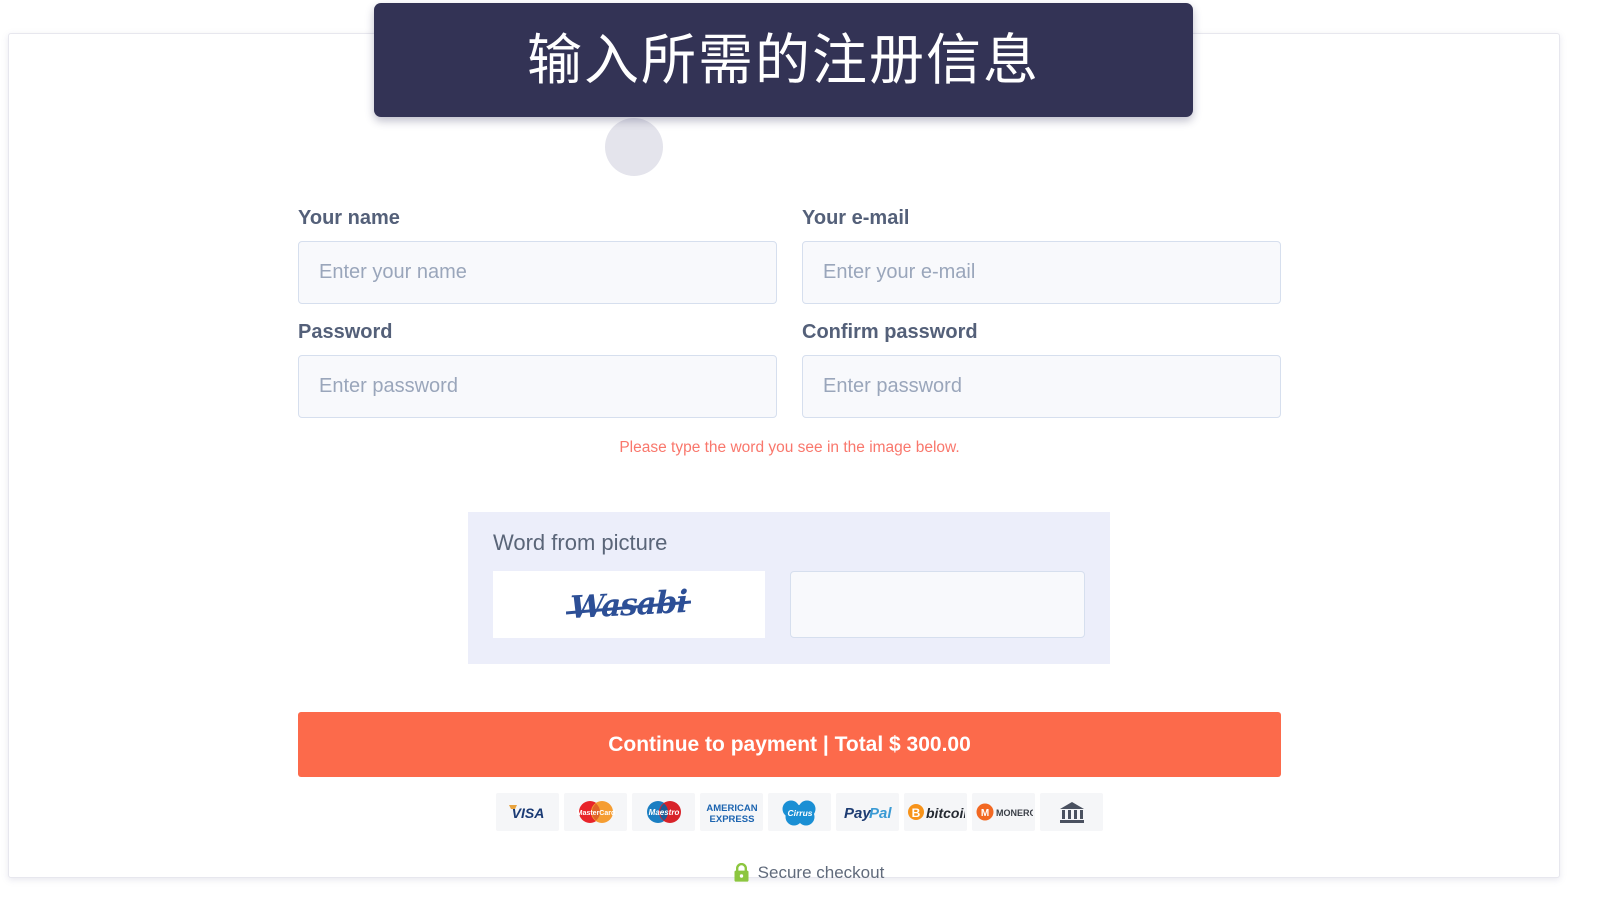  I want to click on field-label-confirm-password: Confirm password, so click(890, 332).